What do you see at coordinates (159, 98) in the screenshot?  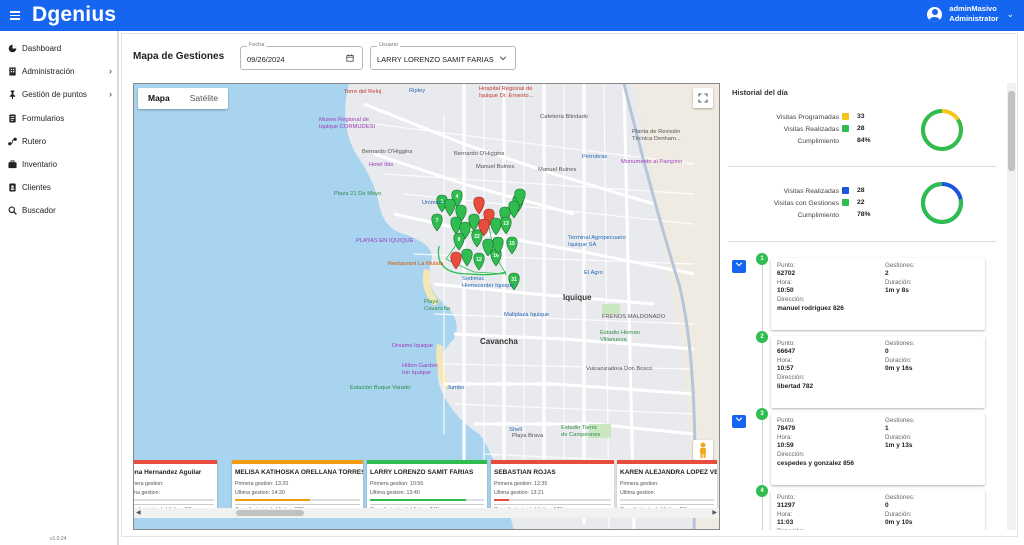 I see `map-type-map-button: Mapa` at bounding box center [159, 98].